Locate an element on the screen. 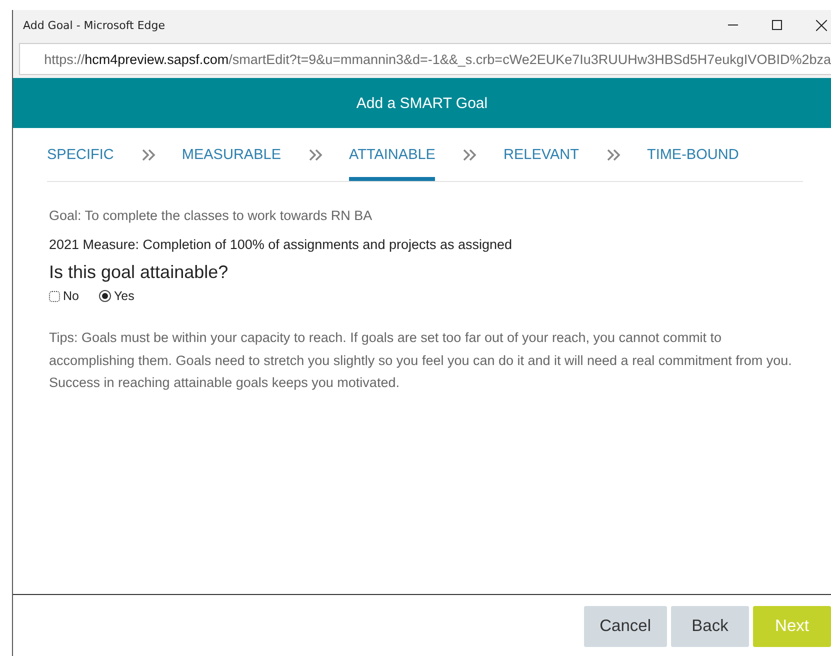 The width and height of the screenshot is (831, 656). step-tab: SPECIFIC is located at coordinates (80, 154).